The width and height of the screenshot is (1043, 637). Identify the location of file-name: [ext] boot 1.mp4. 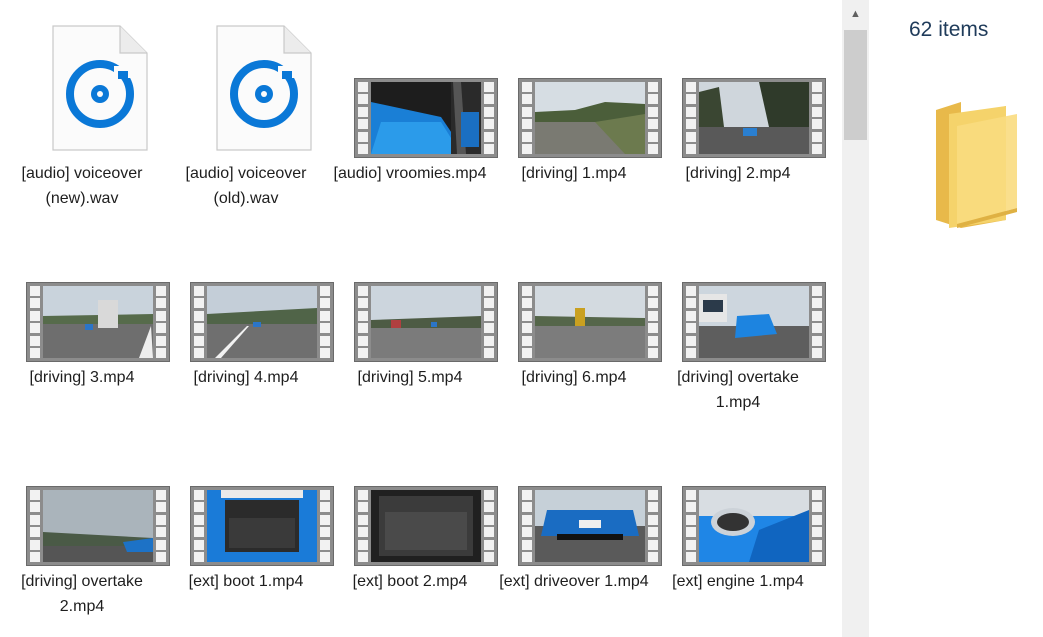
(246, 581).